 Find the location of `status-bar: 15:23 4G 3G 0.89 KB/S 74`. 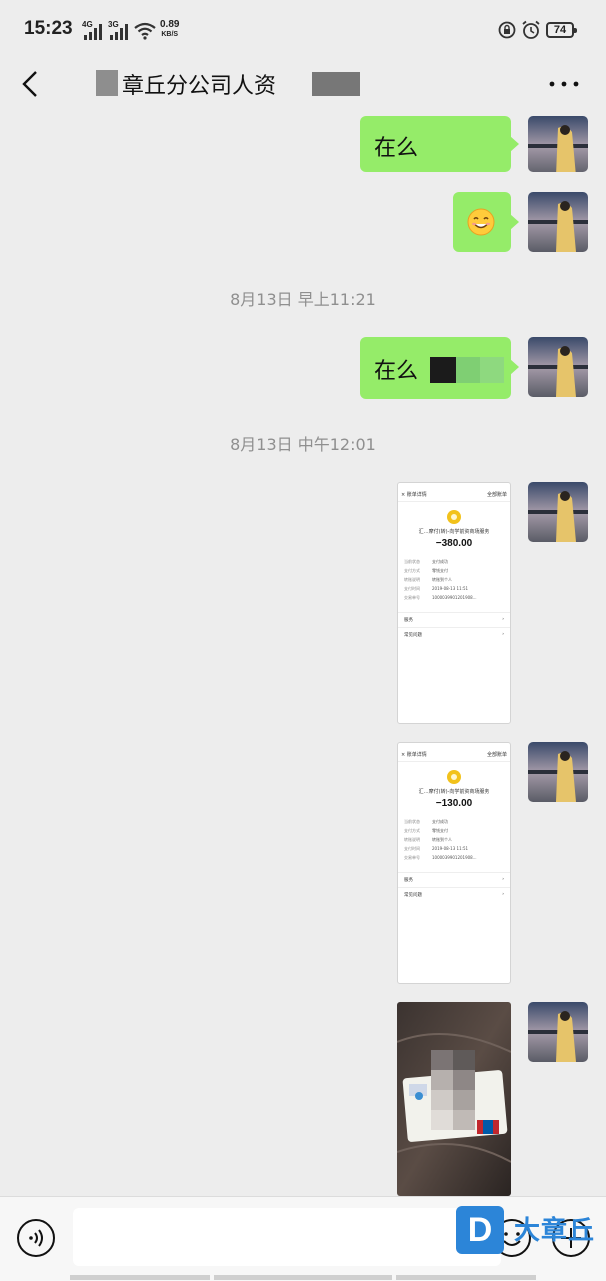

status-bar: 15:23 4G 3G 0.89 KB/S 74 is located at coordinates (303, 30).